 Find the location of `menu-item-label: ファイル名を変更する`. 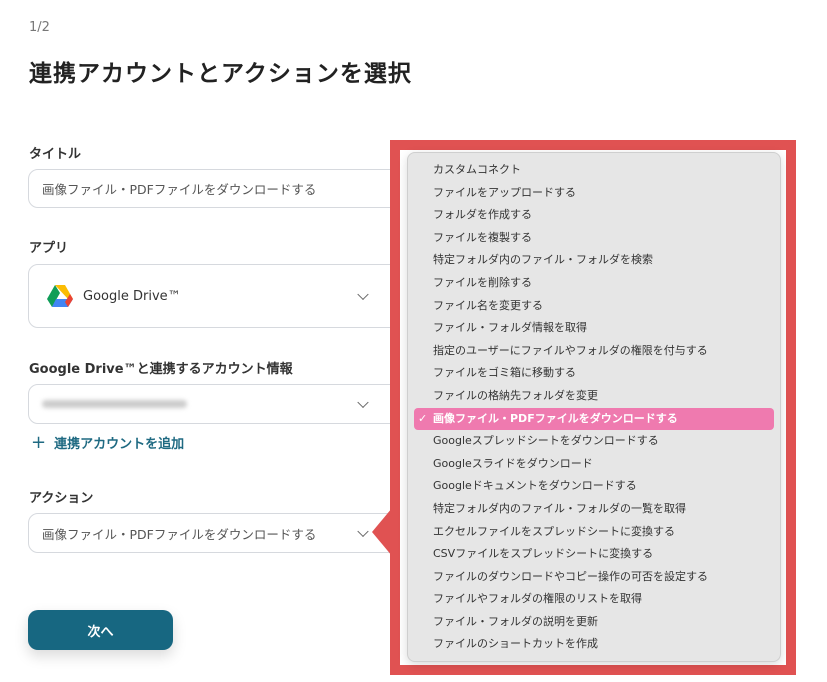

menu-item-label: ファイル名を変更する is located at coordinates (488, 305).